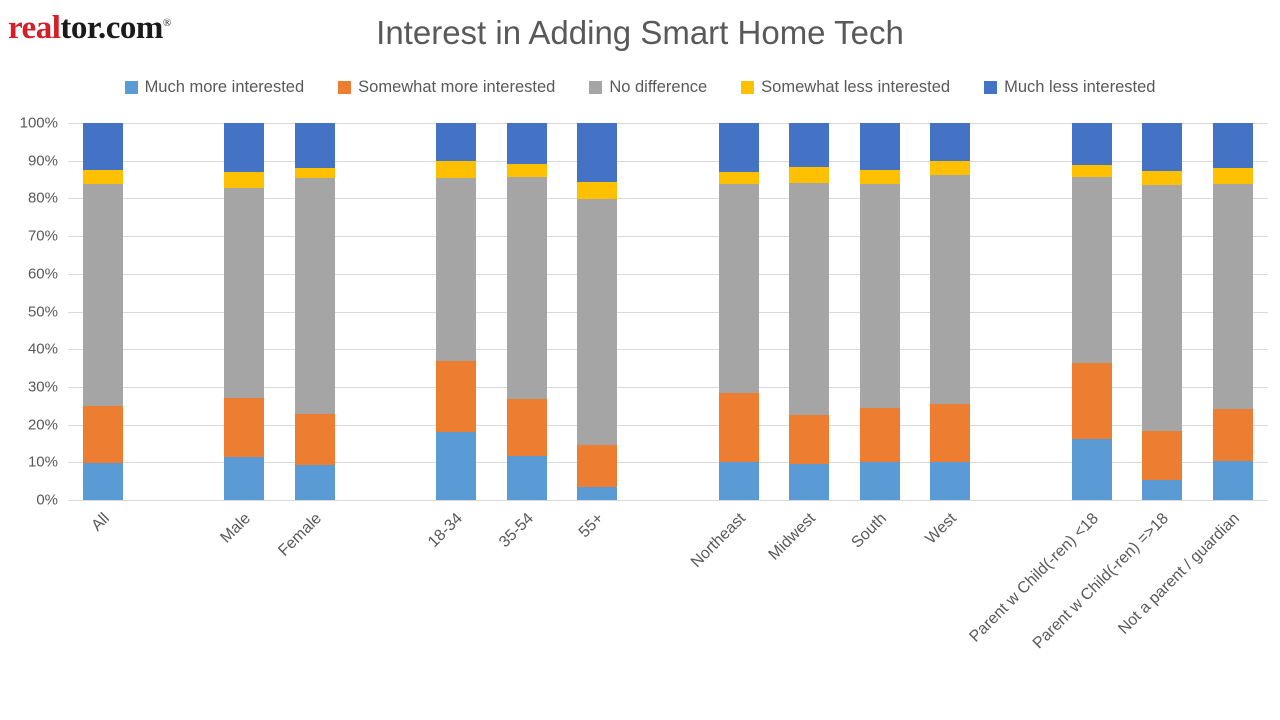 The width and height of the screenshot is (1280, 720). I want to click on x-axis-tick: Female, so click(313, 610).